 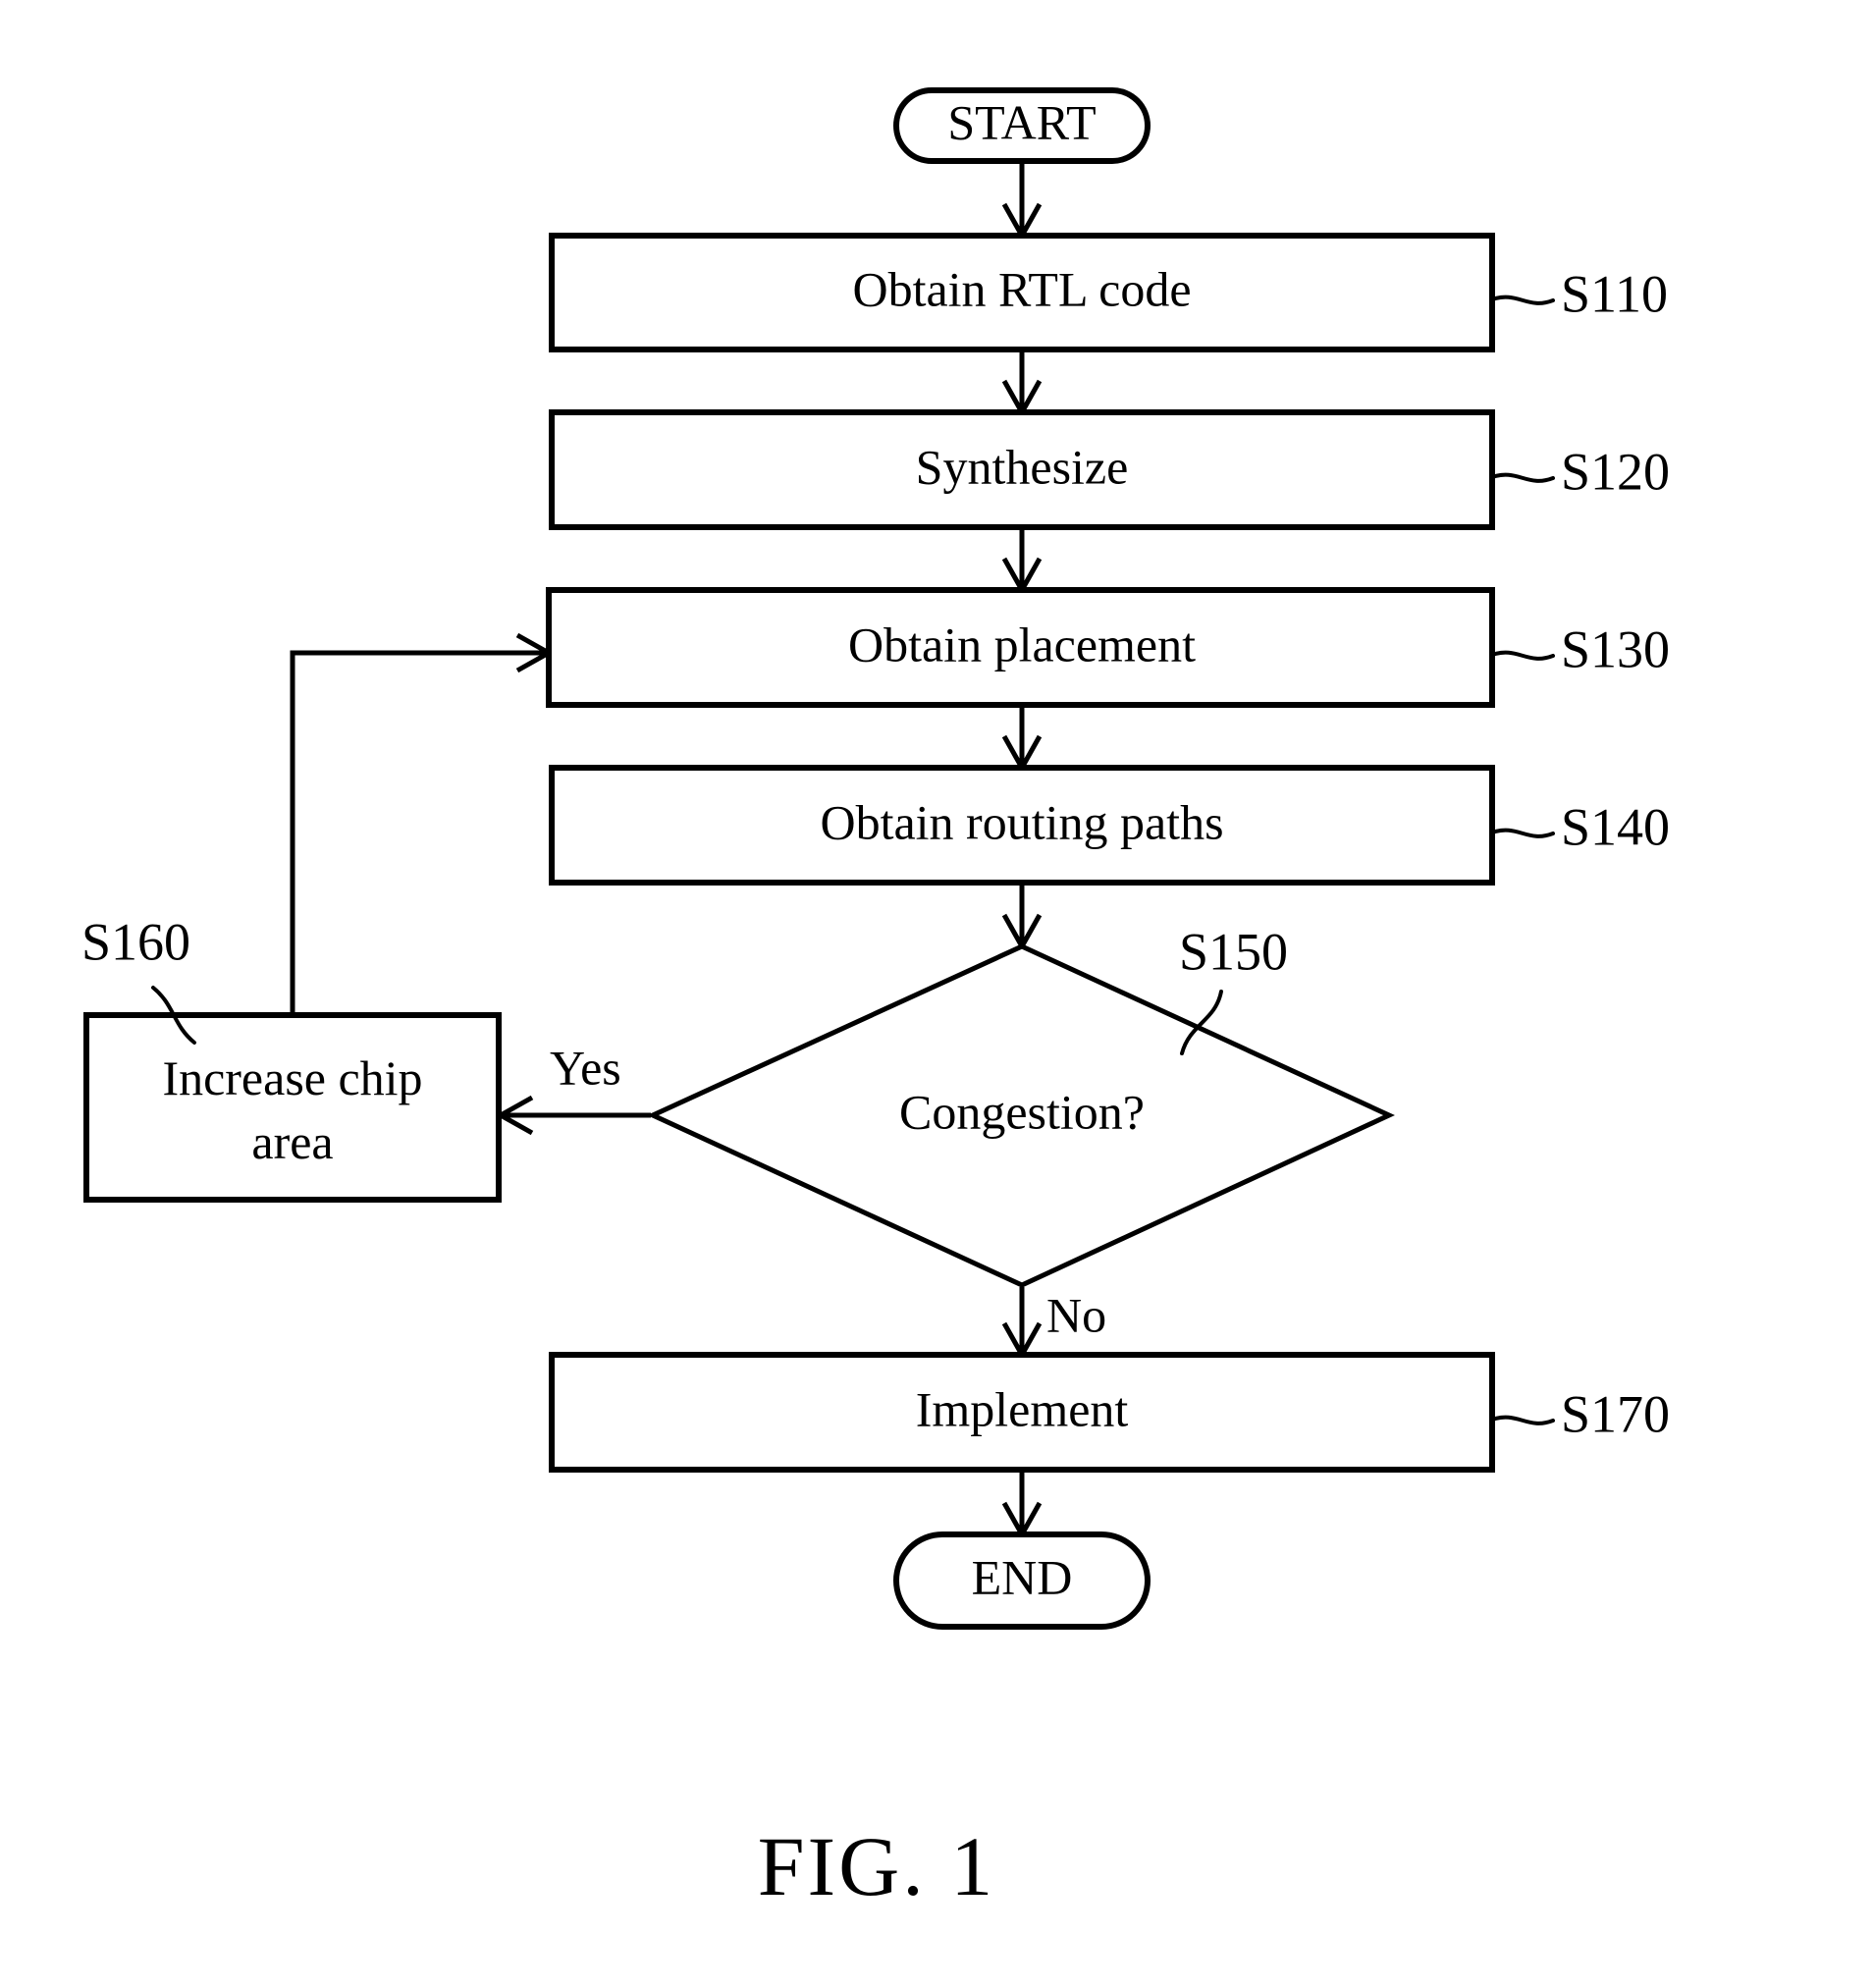 I want to click on ref-label-s130: S130, so click(x=1615, y=648).